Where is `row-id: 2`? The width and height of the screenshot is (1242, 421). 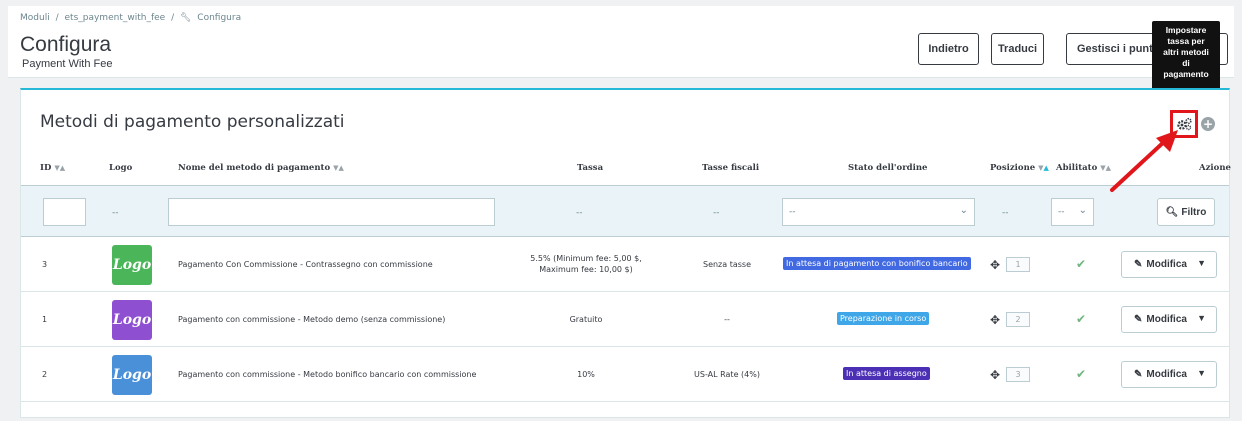
row-id: 2 is located at coordinates (45, 374).